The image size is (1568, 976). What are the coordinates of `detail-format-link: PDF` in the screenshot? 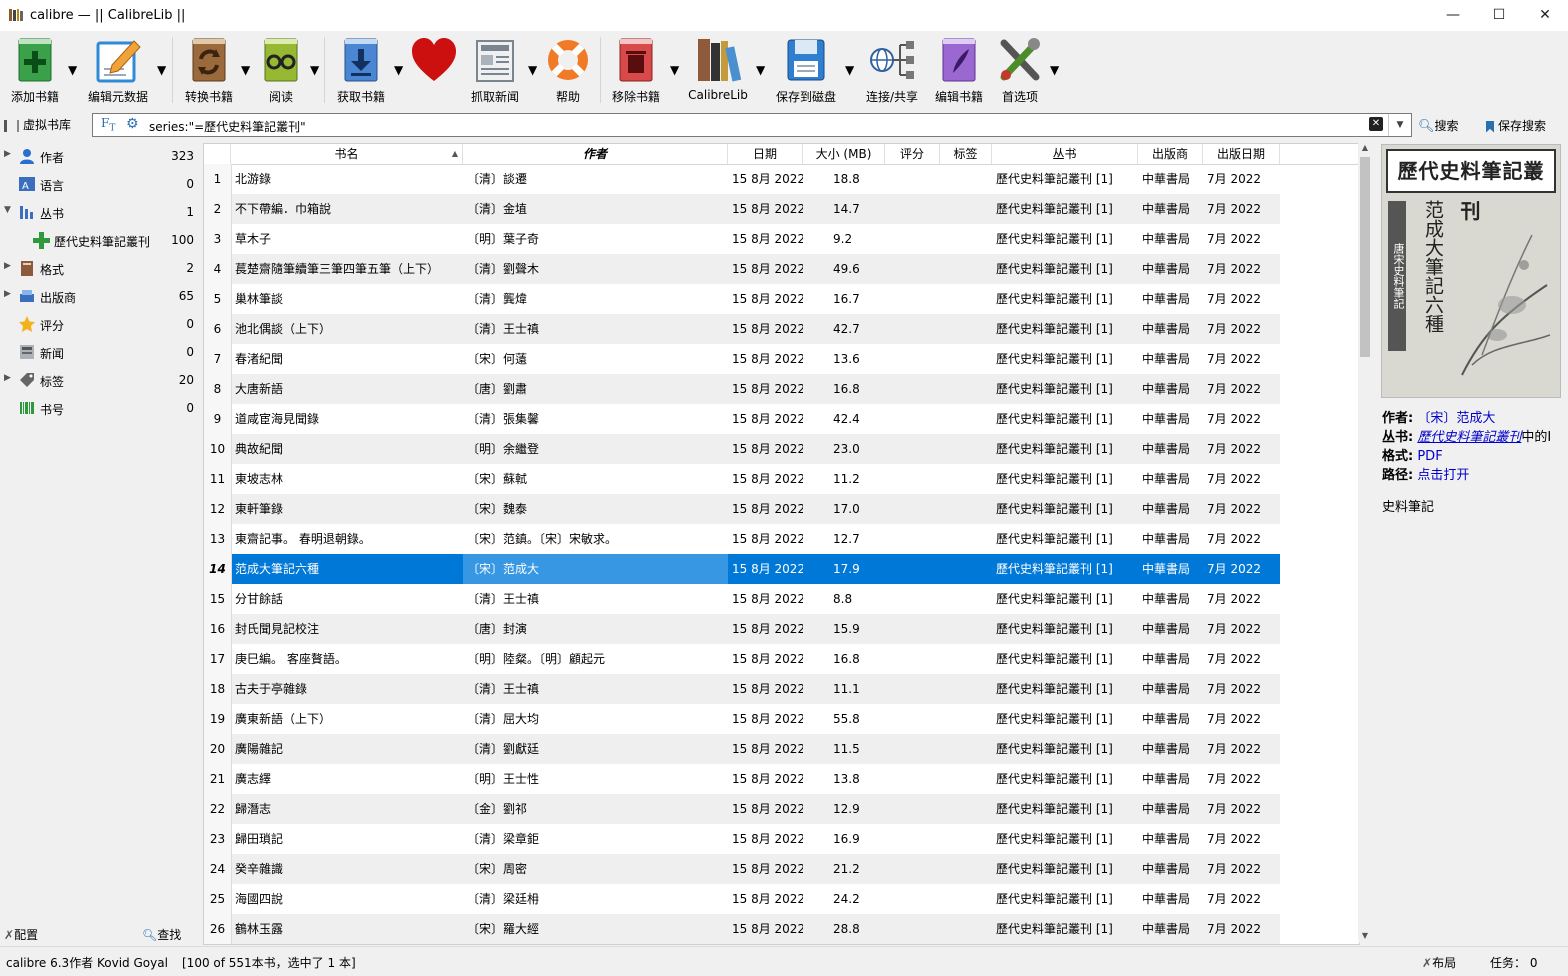 It's located at (1429, 456).